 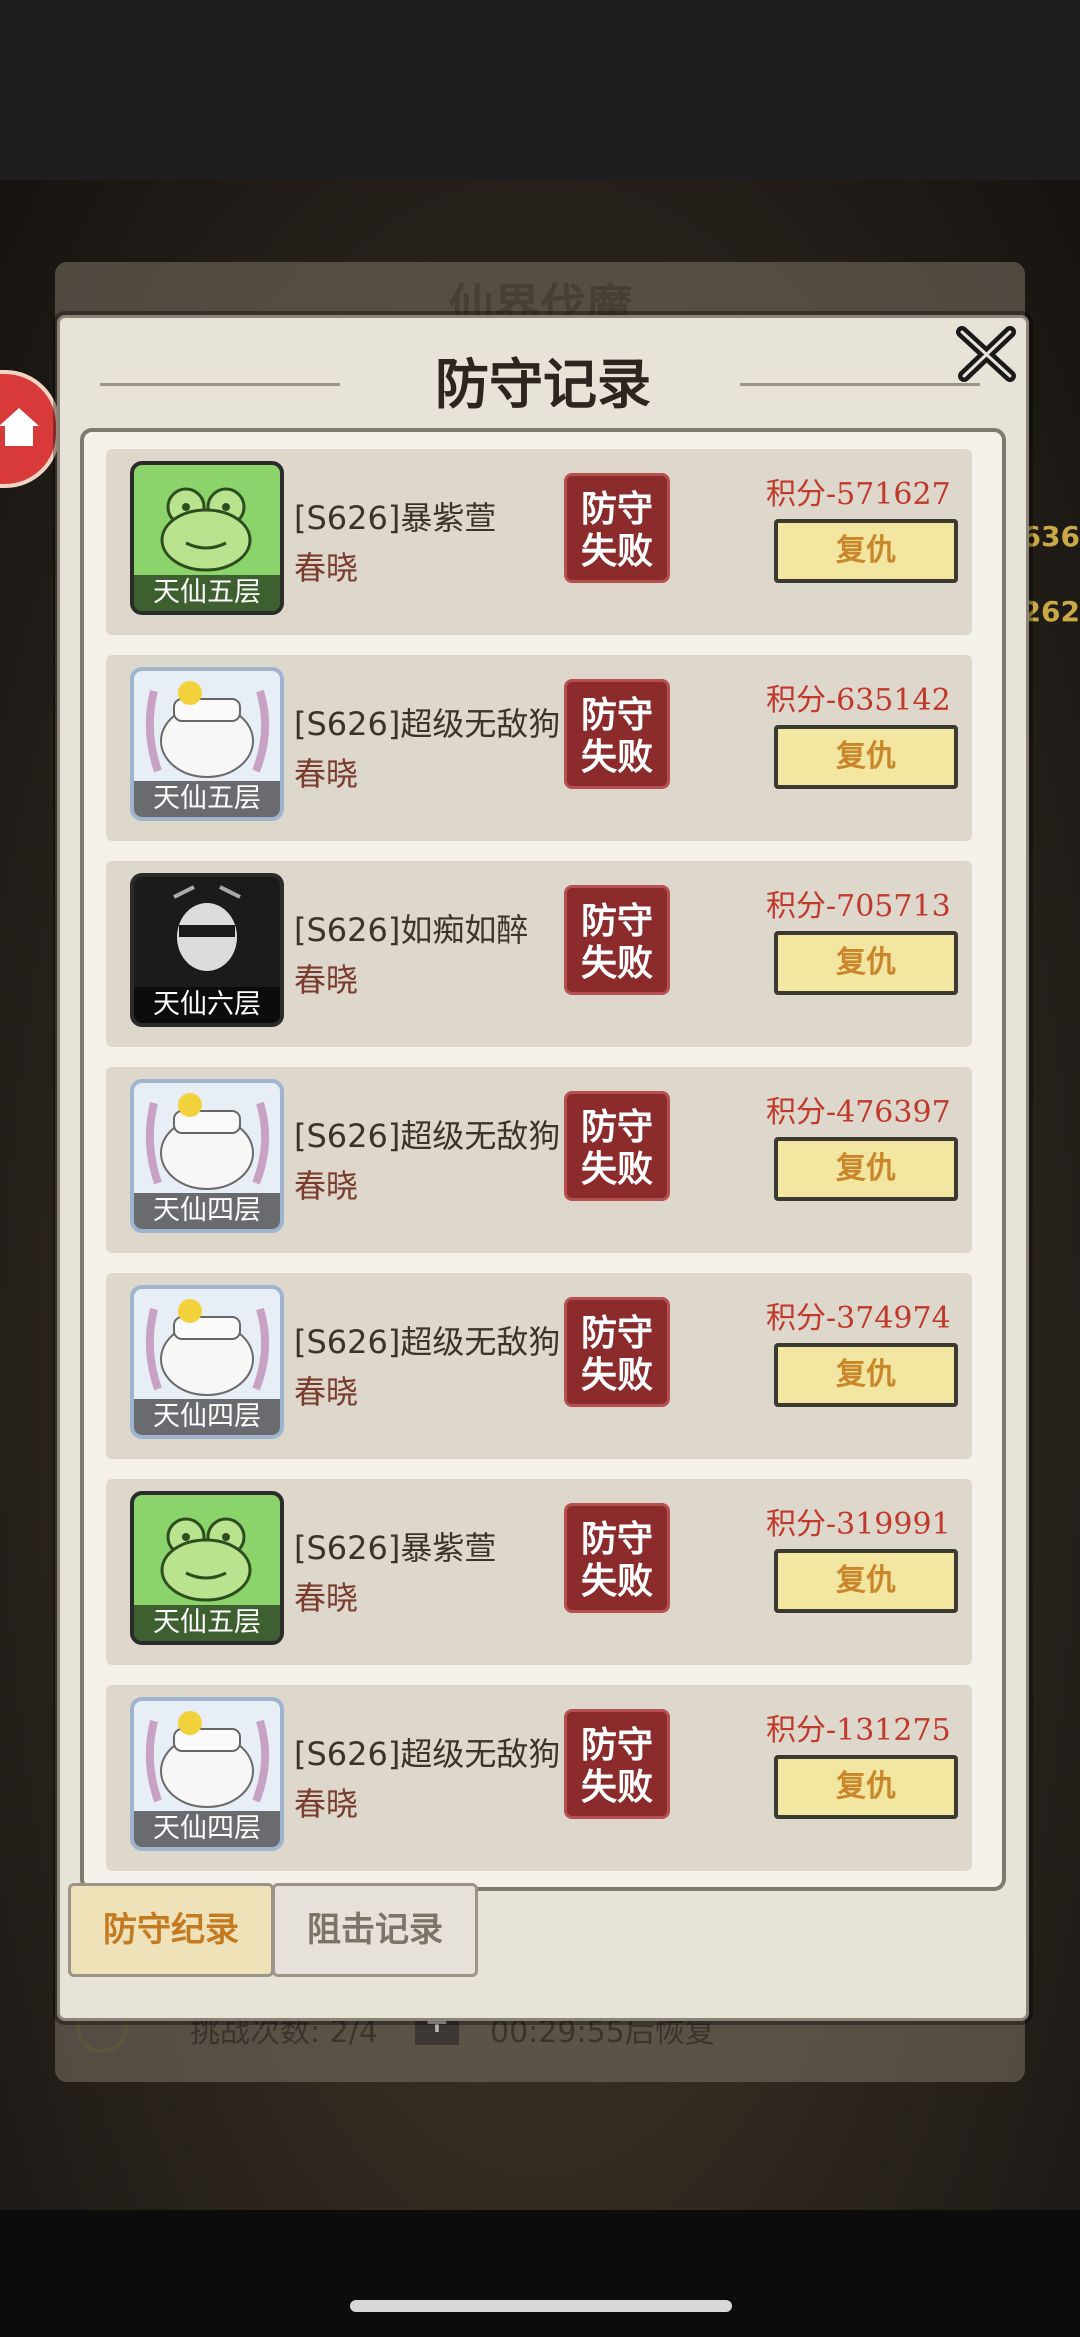 I want to click on record-row: 天仙五层 [S626]超级无敌狗 春晓 防守 失败 积分-635142 复仇, so click(x=539, y=748).